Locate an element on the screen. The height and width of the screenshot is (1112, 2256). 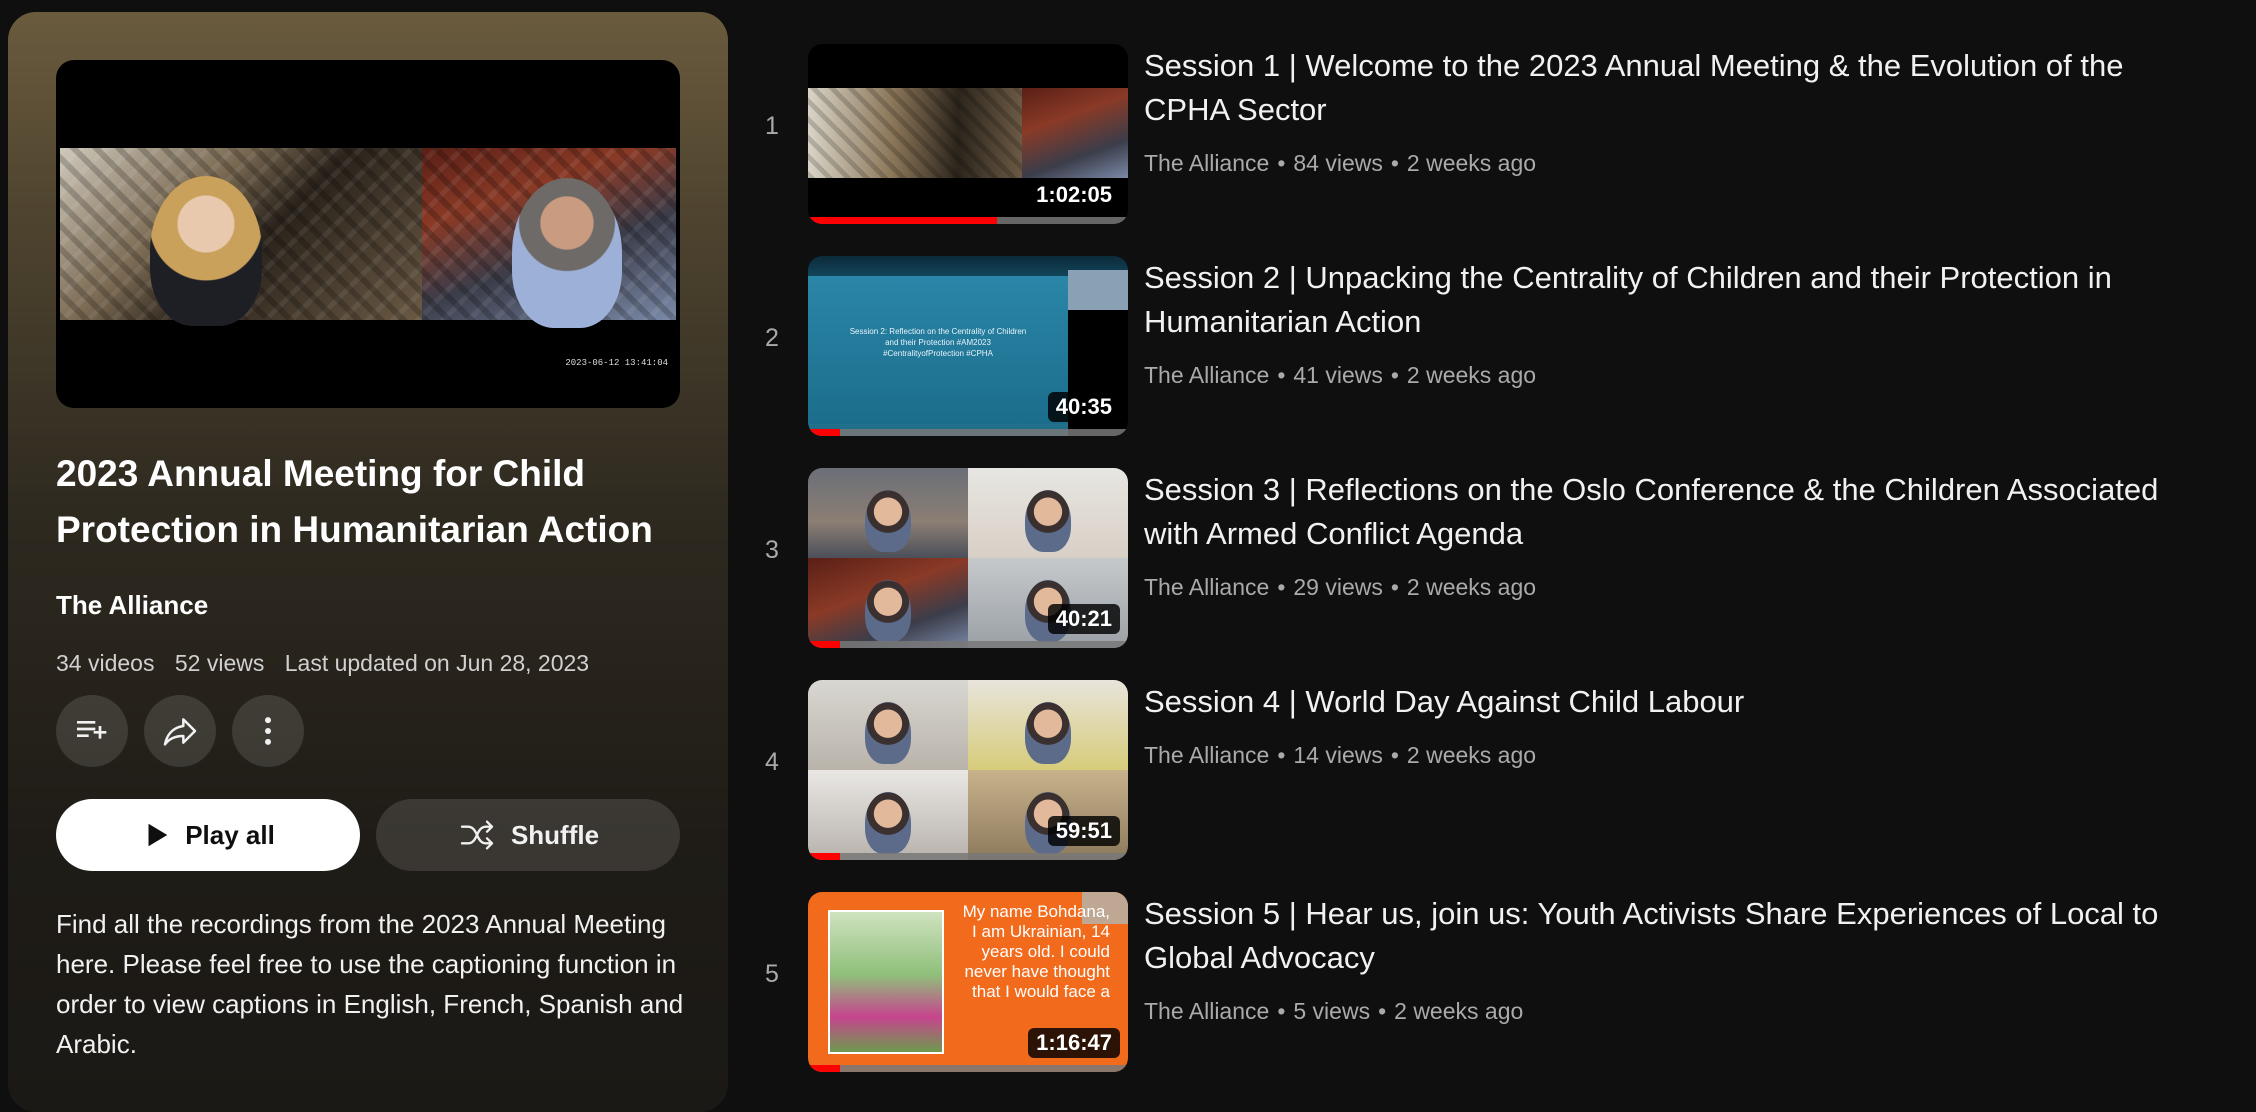
video-views: 84 views is located at coordinates (1338, 163).